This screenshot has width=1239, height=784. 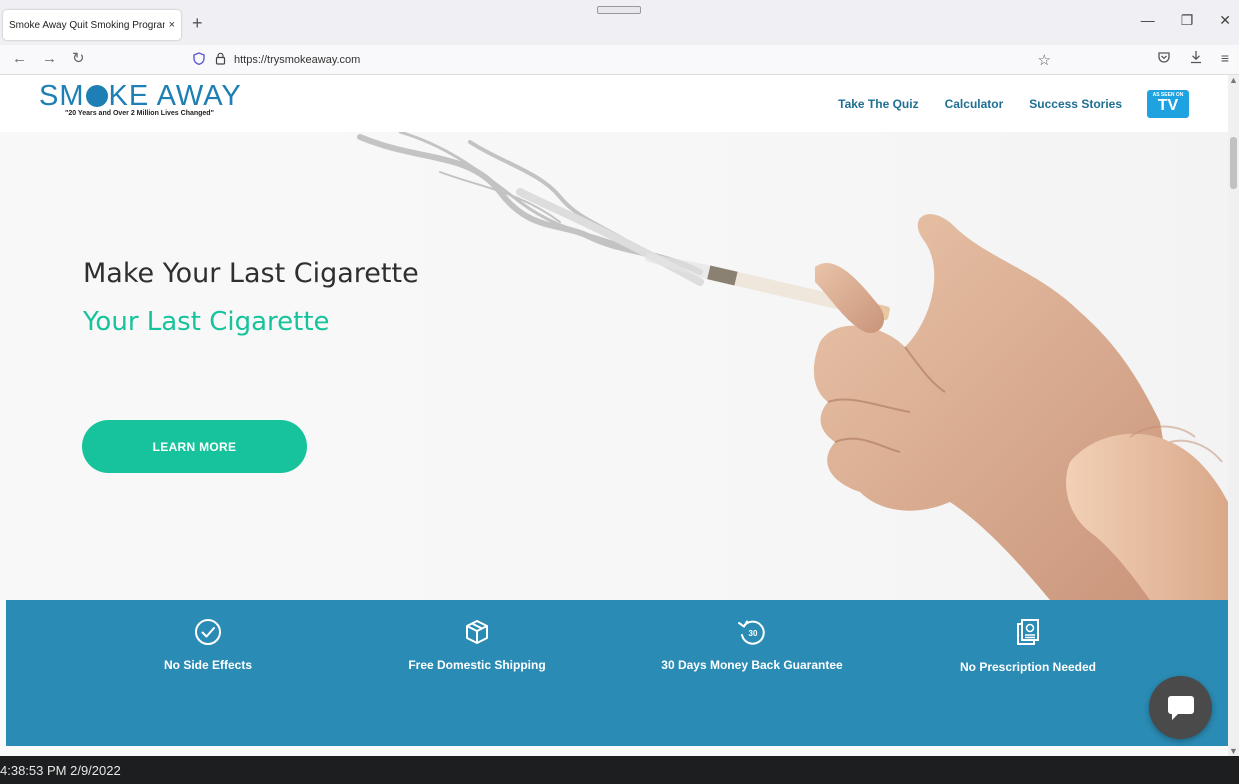 What do you see at coordinates (752, 646) in the screenshot?
I see `feature-money-back: 30 30 Days Money Back Guarantee` at bounding box center [752, 646].